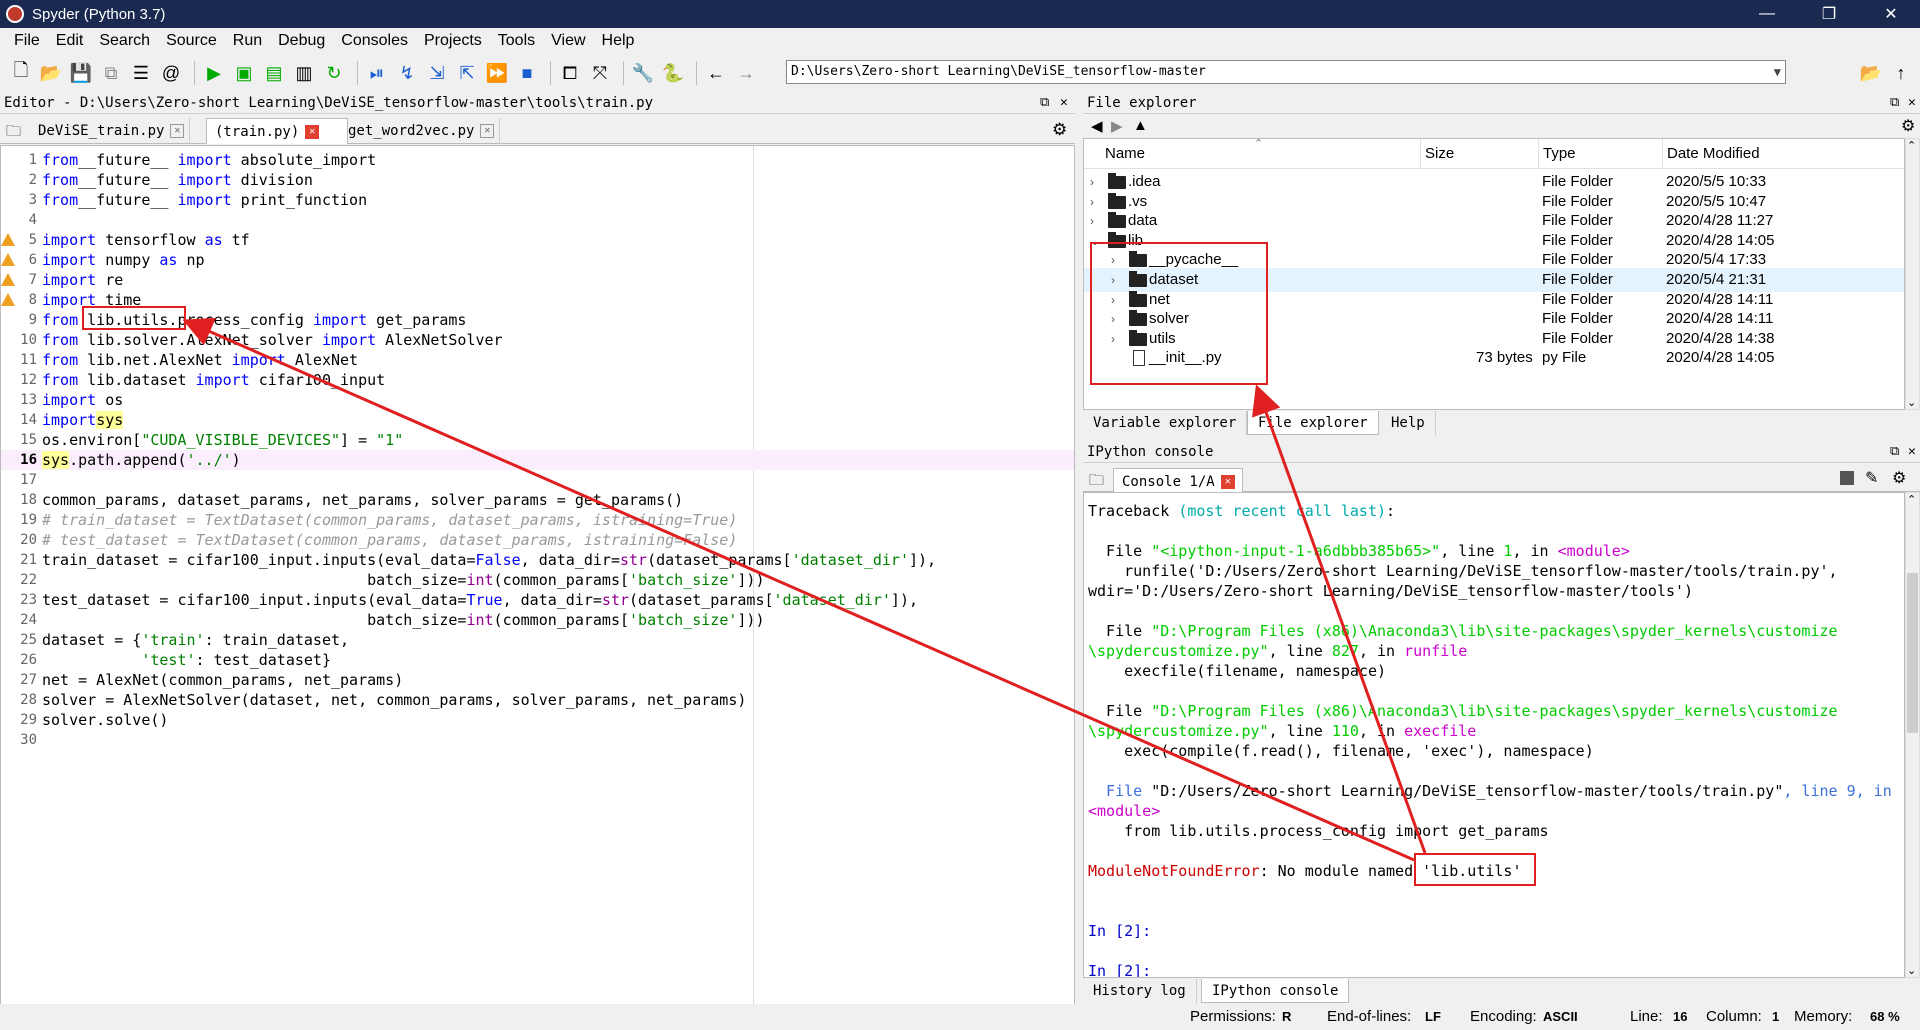 This screenshot has width=1920, height=1030. I want to click on new-file-icon: 🗋, so click(21, 73).